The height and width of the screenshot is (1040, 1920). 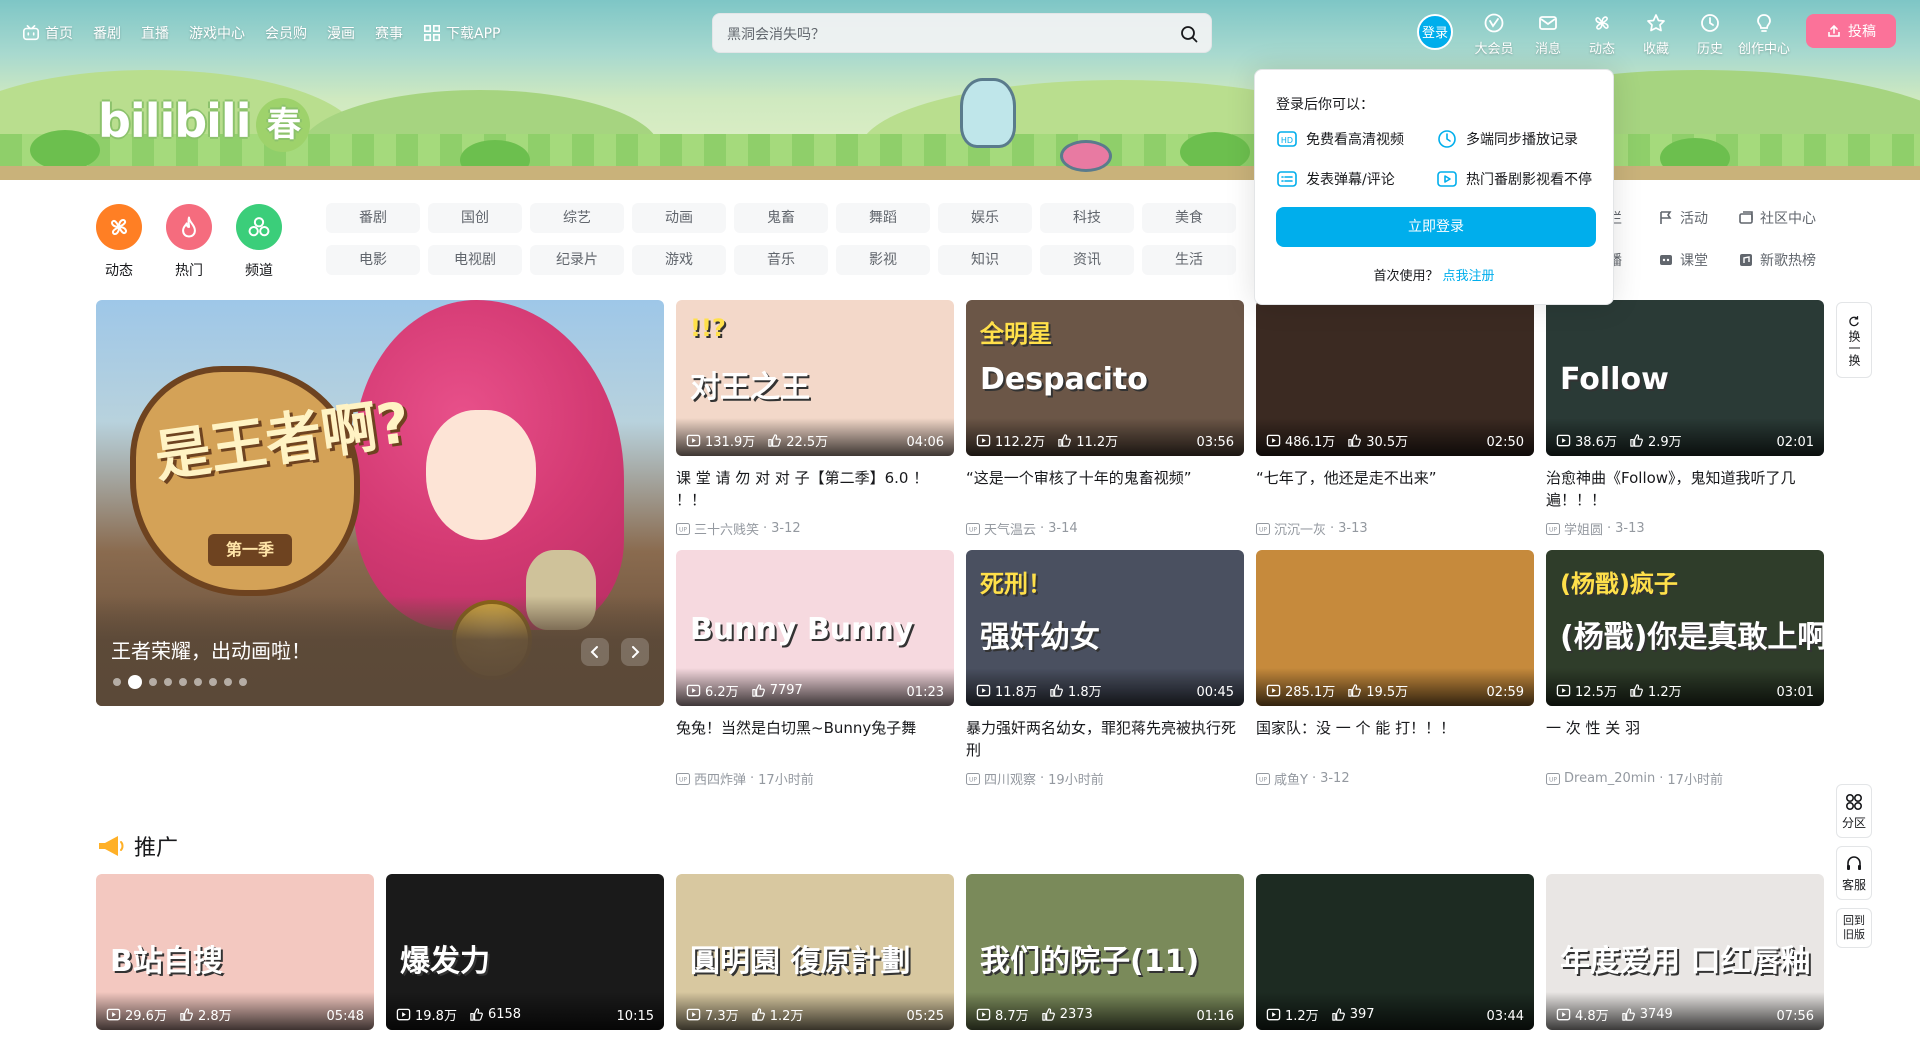 What do you see at coordinates (1189, 218) in the screenshot?
I see `tag-food: 美食` at bounding box center [1189, 218].